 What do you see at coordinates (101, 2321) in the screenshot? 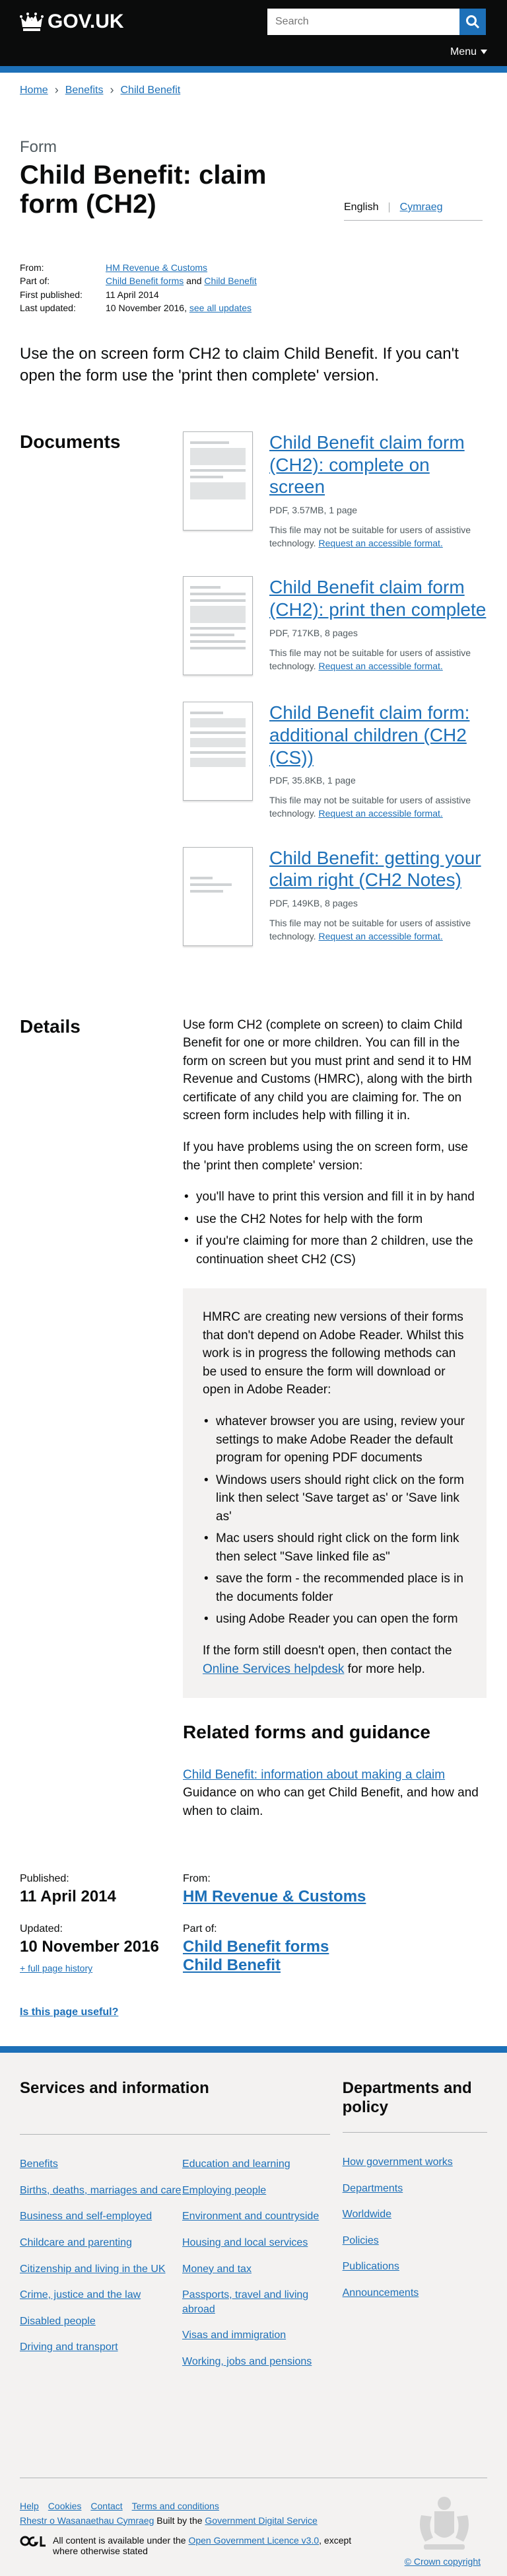
I see `footer-link: Disabled people` at bounding box center [101, 2321].